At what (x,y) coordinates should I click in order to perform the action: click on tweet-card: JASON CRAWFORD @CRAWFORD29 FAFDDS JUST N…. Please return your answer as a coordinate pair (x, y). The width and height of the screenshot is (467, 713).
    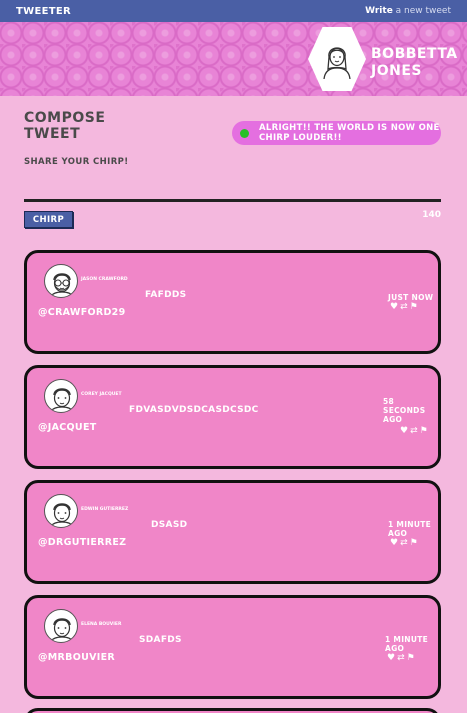
    Looking at the image, I should click on (232, 302).